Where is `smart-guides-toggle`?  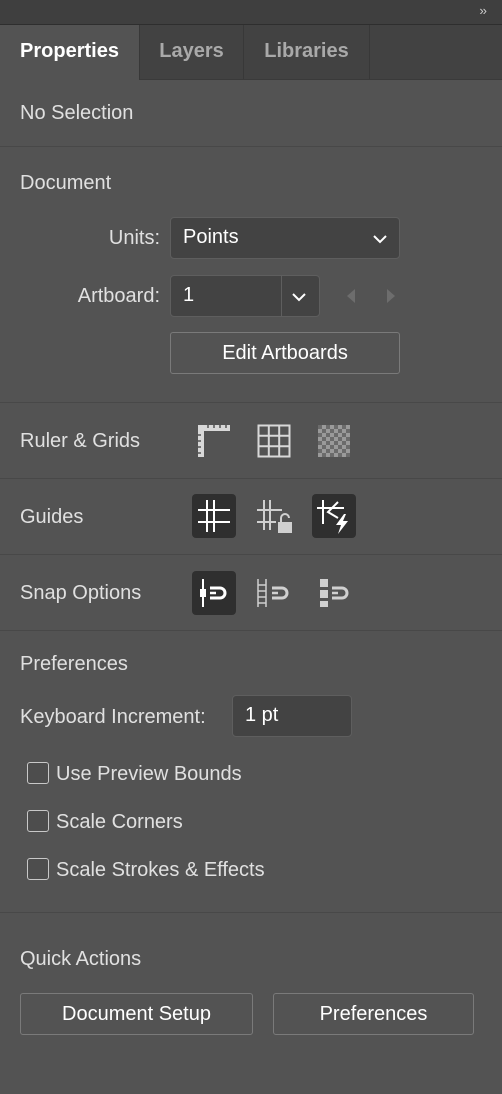 smart-guides-toggle is located at coordinates (334, 516).